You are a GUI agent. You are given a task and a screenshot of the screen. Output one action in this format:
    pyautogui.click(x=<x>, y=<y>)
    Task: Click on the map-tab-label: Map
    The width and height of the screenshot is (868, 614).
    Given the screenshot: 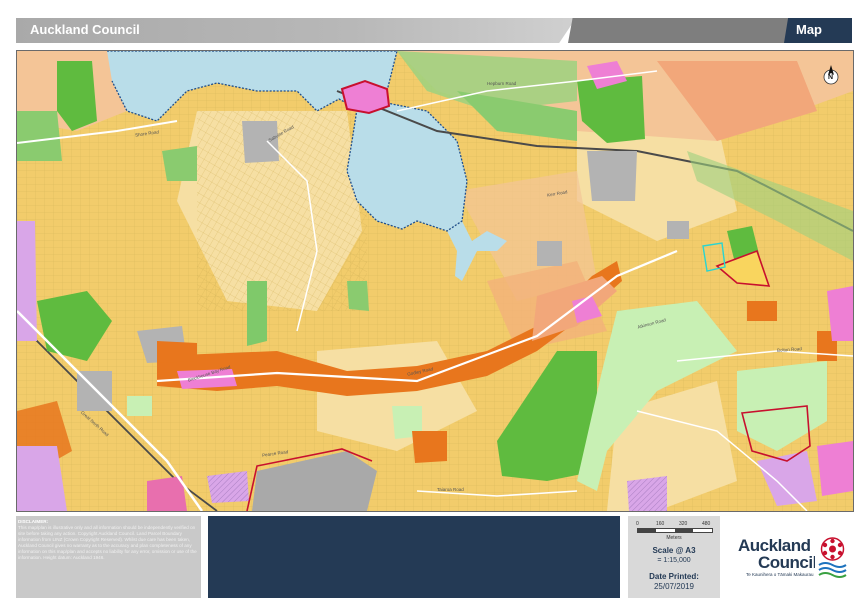 What is the action you would take?
    pyautogui.click(x=809, y=29)
    